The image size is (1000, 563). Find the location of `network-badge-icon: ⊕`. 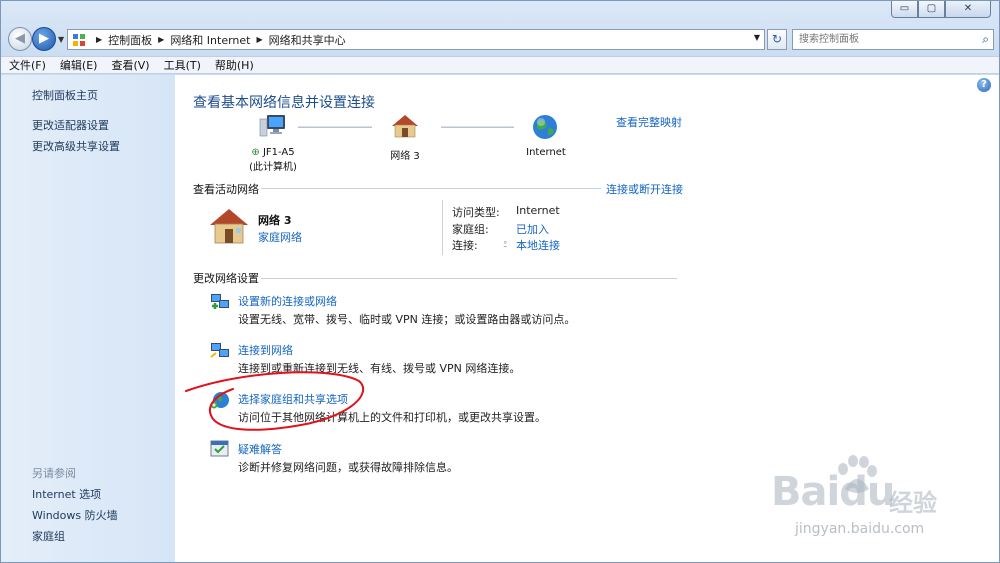

network-badge-icon: ⊕ is located at coordinates (255, 152).